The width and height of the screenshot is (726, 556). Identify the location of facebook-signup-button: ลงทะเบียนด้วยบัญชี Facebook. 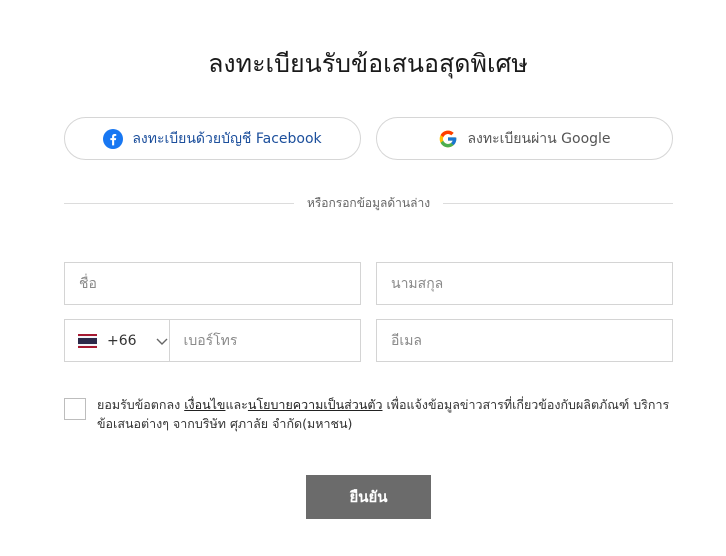
(212, 138).